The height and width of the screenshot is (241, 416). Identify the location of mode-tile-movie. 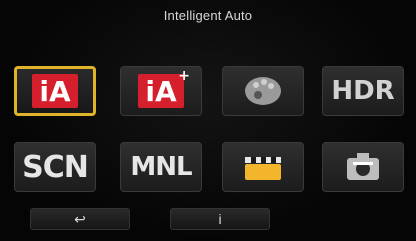
(263, 167).